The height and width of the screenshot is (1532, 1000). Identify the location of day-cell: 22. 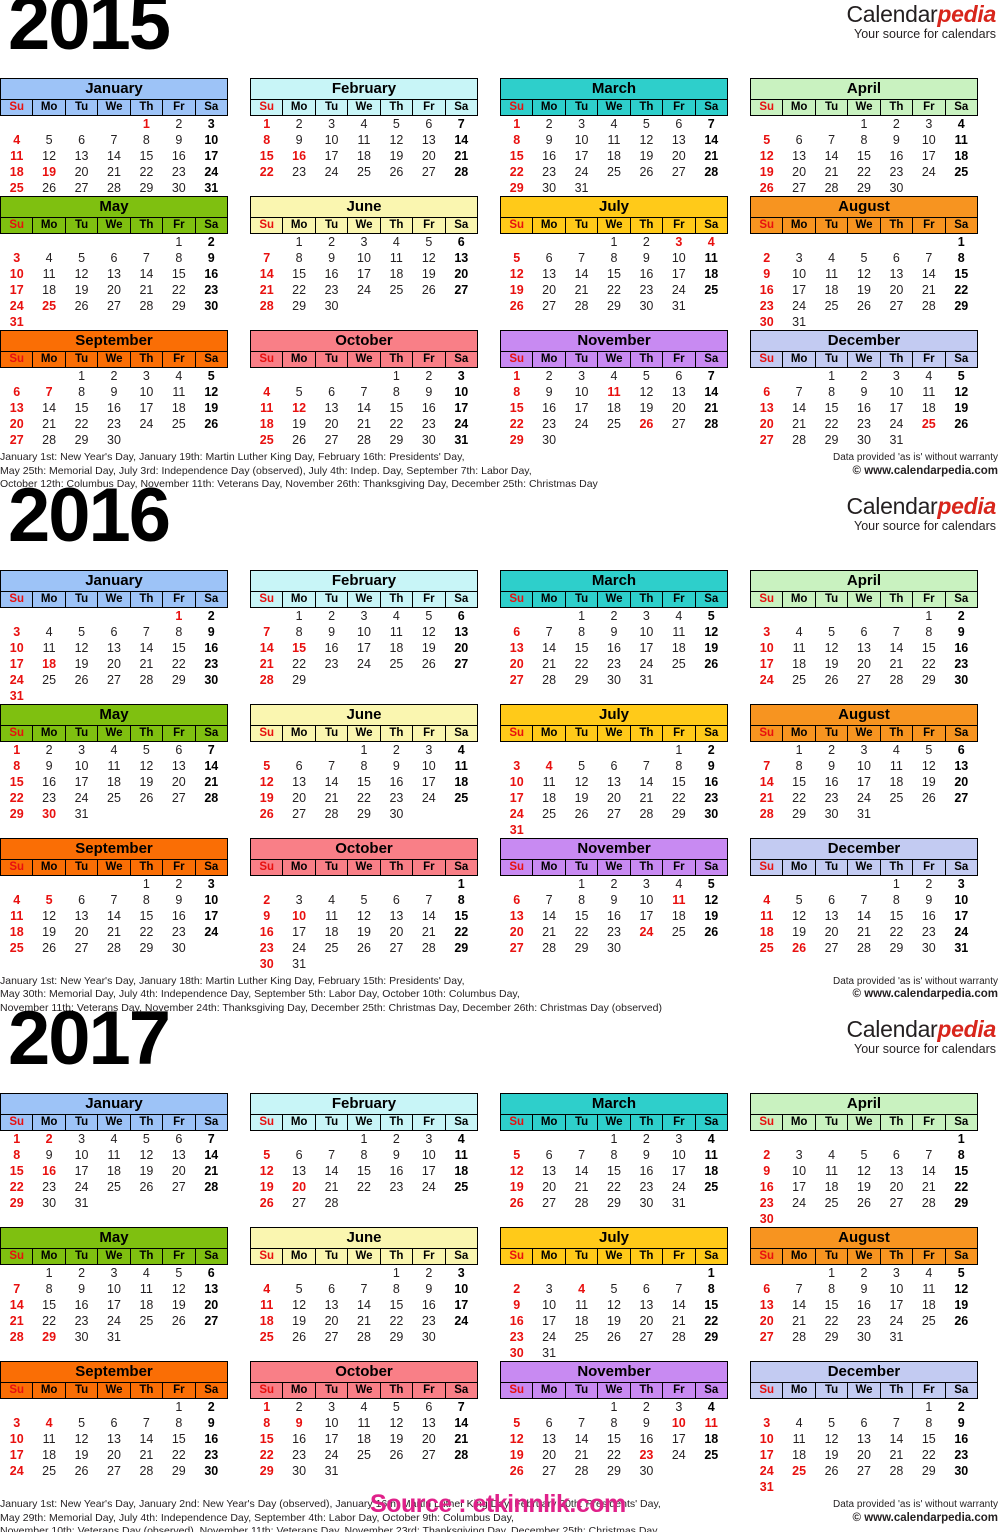
(961, 290).